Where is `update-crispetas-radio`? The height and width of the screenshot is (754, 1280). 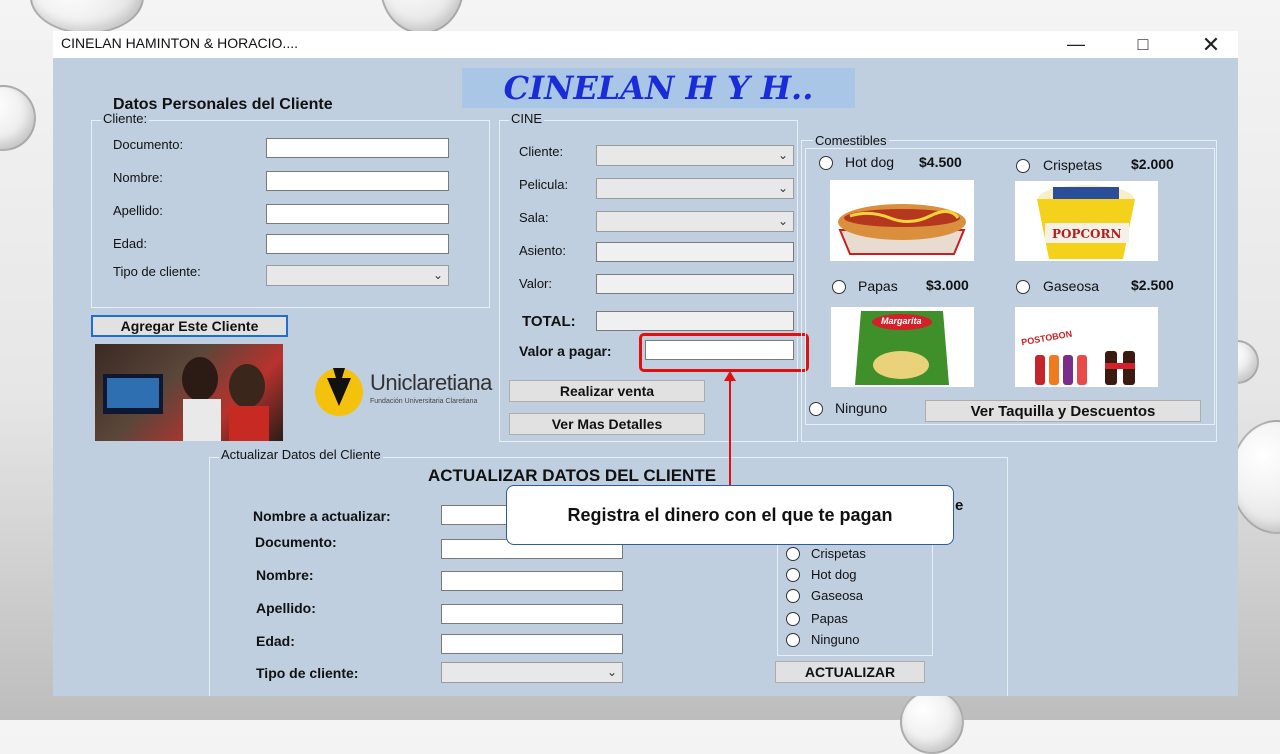
update-crispetas-radio is located at coordinates (793, 554).